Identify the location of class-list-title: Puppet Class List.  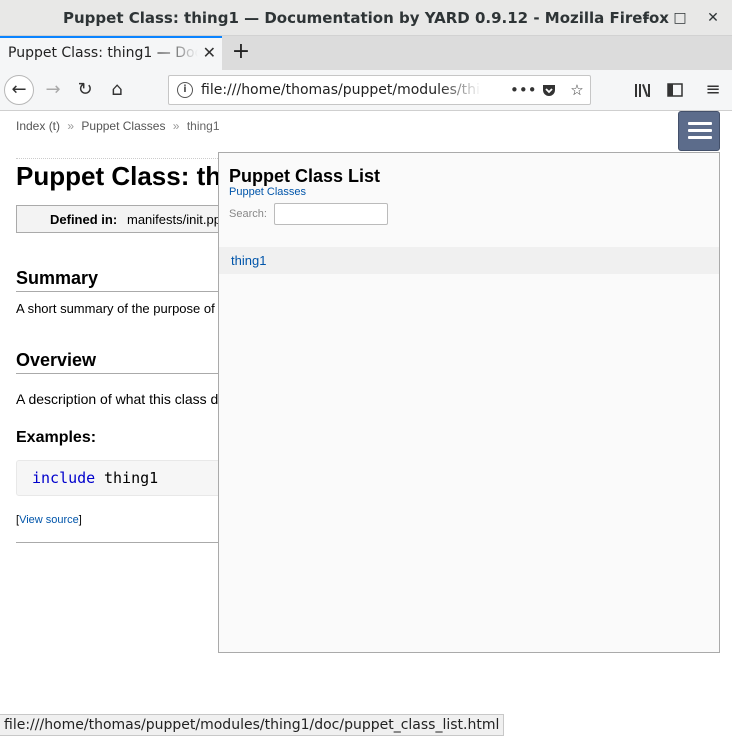
(305, 176).